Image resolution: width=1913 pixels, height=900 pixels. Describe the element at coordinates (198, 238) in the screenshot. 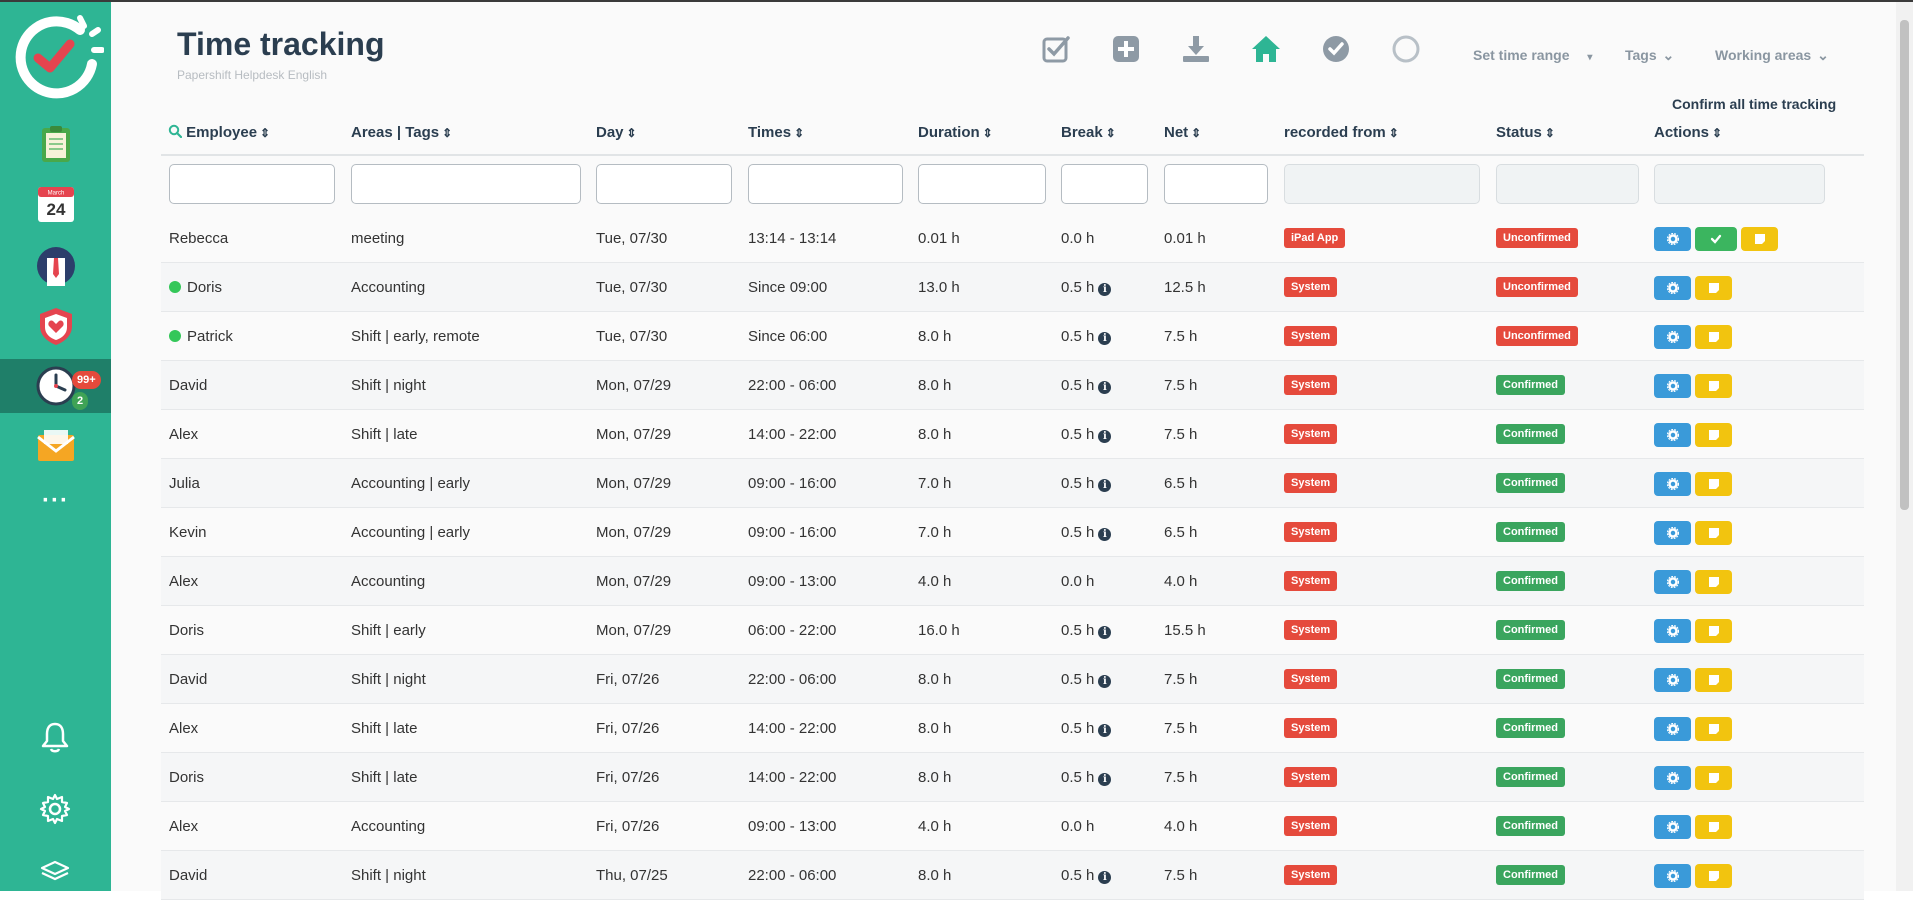

I see `employee-cell: Rebecca` at that location.